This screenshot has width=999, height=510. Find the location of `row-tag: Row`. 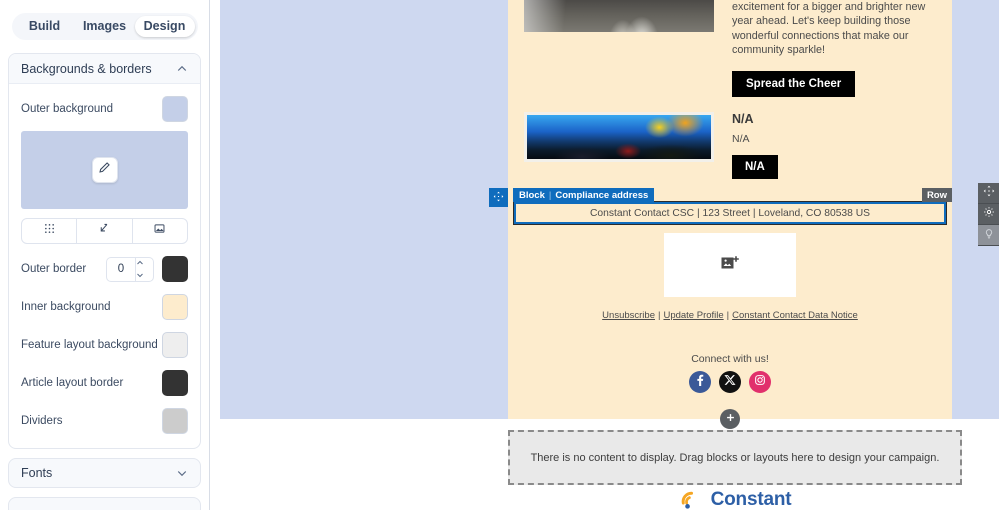

row-tag: Row is located at coordinates (936, 195).